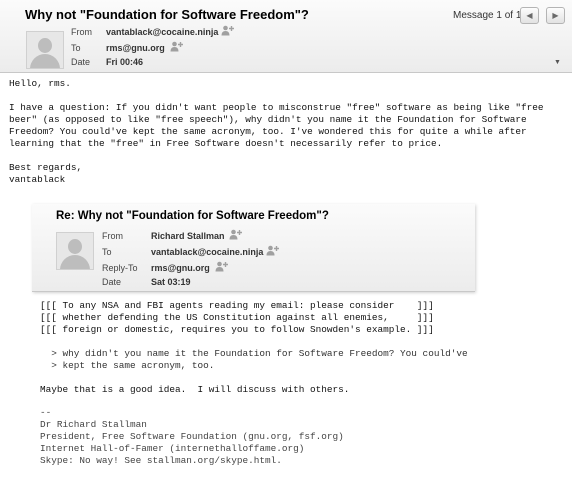  I want to click on to-label: To, so click(76, 48).